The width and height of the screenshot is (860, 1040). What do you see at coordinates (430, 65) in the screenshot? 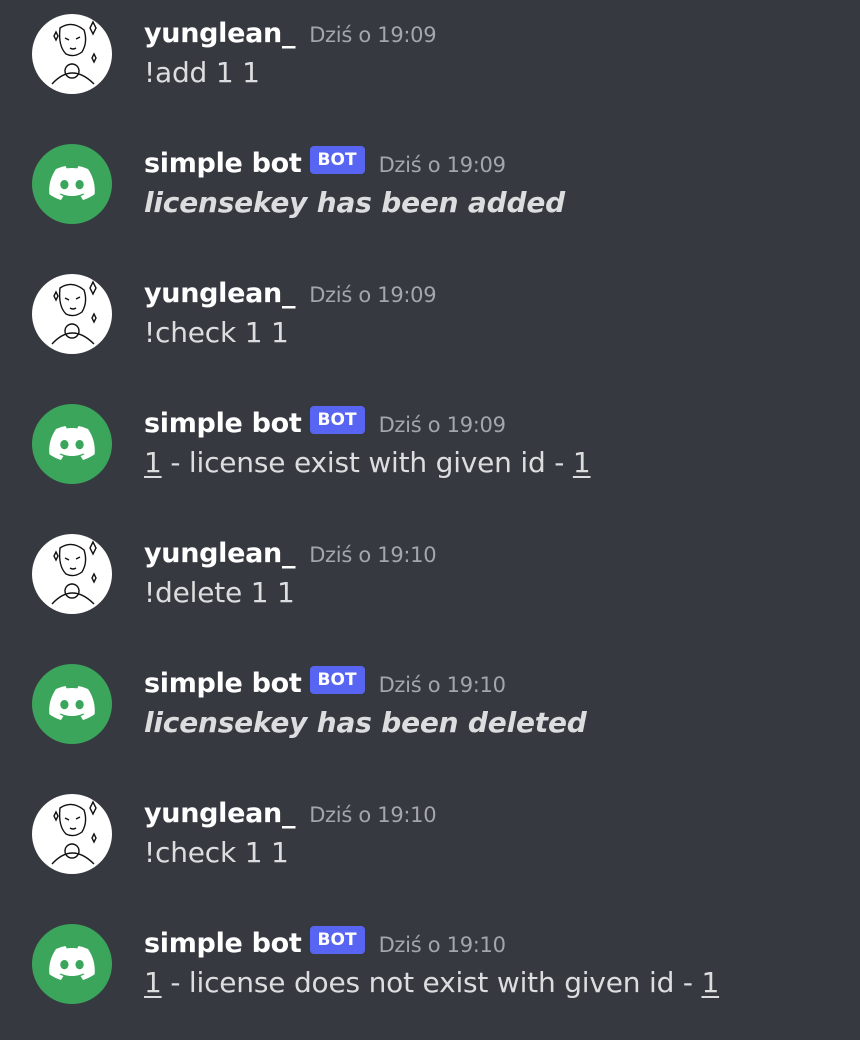
I see `message: yunglean_ Dziś o 19:09 !add 1 1` at bounding box center [430, 65].